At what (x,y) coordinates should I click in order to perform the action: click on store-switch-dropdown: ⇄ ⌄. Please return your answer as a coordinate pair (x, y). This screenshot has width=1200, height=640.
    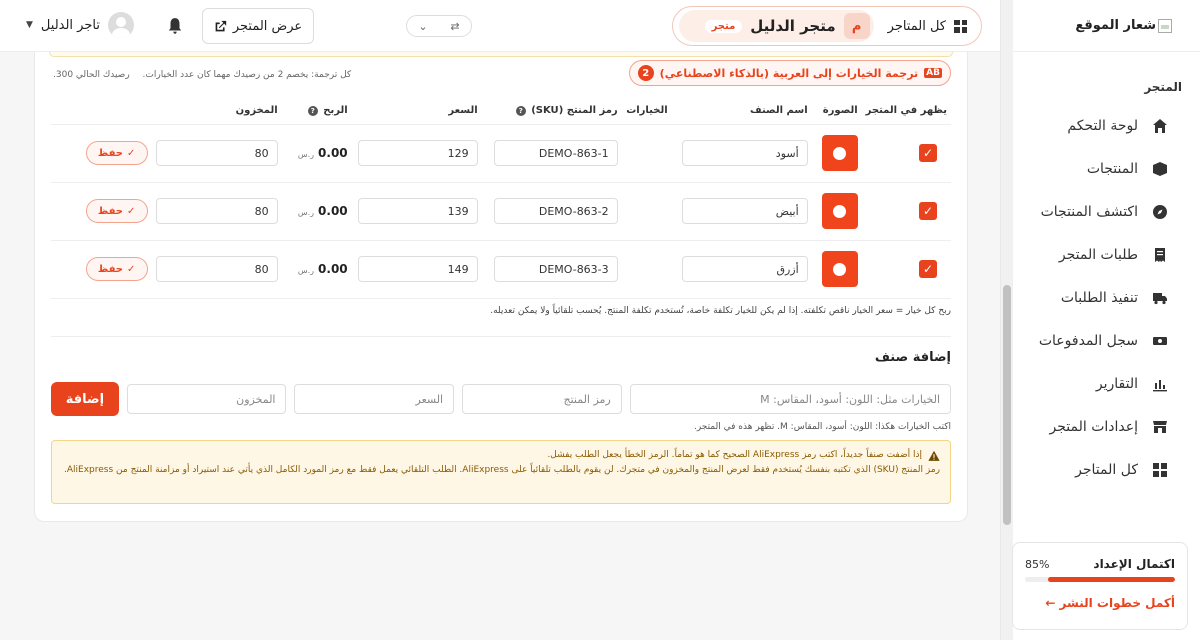
    Looking at the image, I should click on (439, 26).